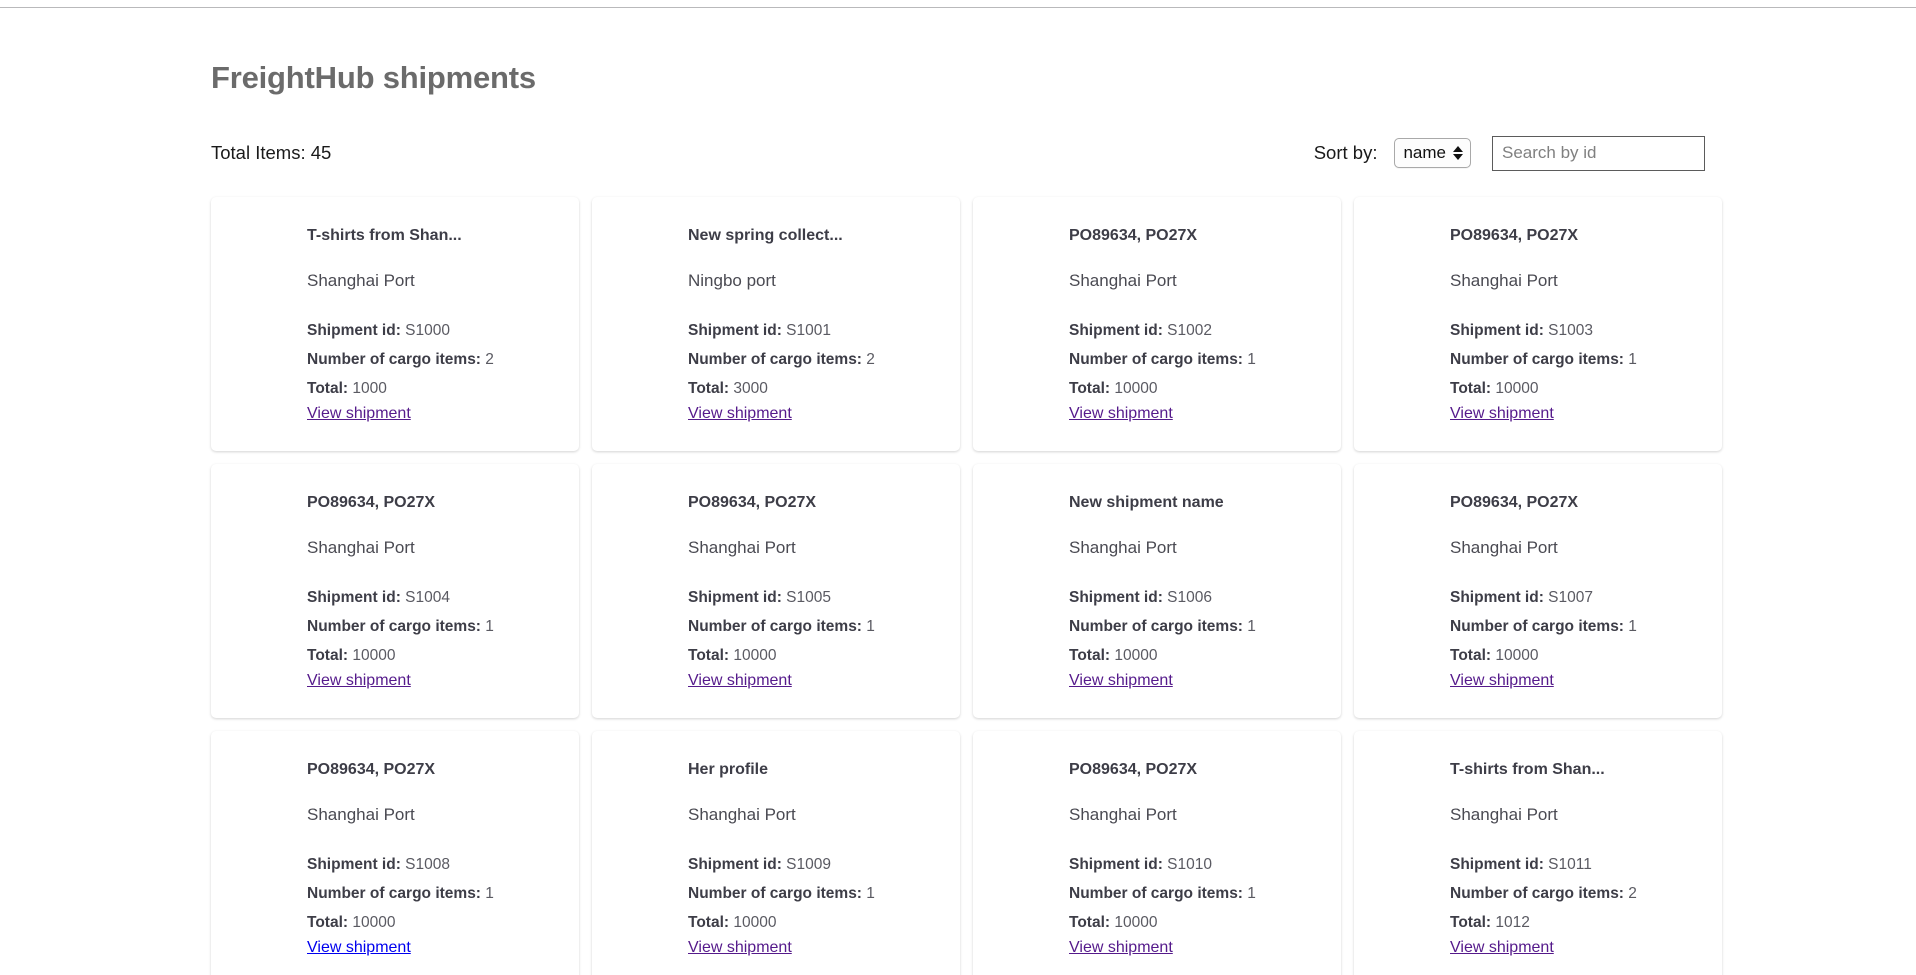 The height and width of the screenshot is (975, 1916). Describe the element at coordinates (1189, 597) in the screenshot. I see `shipment-shipment-id-value: S1006` at that location.